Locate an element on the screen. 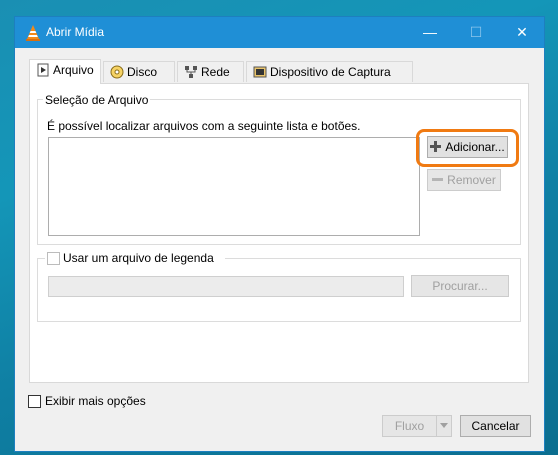  tab-arquivo: Arquivo is located at coordinates (65, 71).